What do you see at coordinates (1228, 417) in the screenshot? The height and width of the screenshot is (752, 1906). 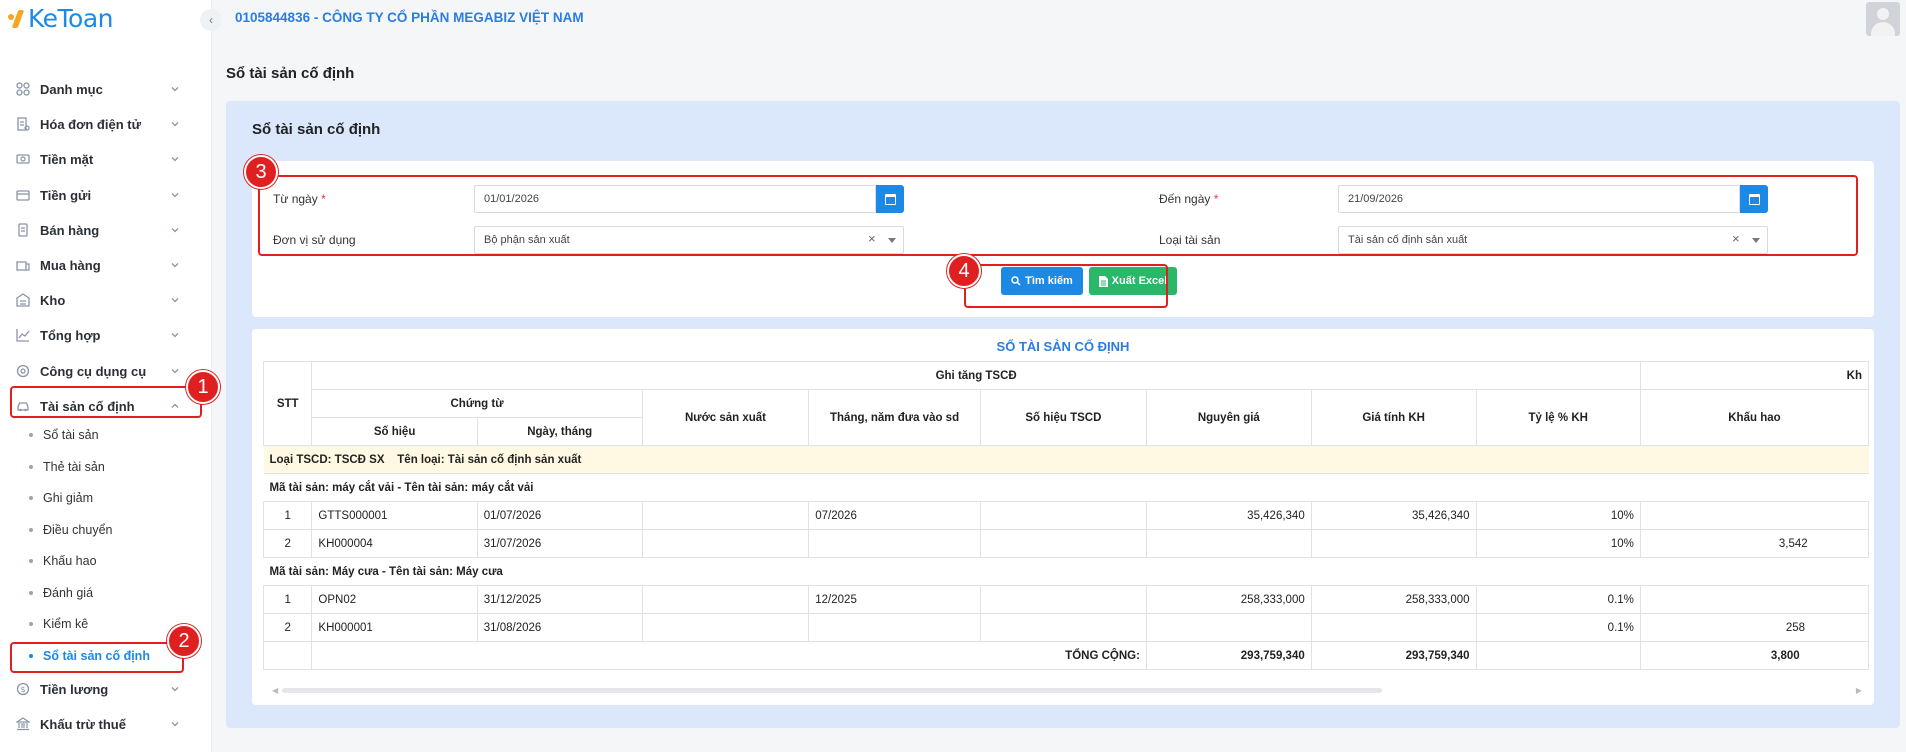 I see `col-nguyen-gia: Nguyên giá` at bounding box center [1228, 417].